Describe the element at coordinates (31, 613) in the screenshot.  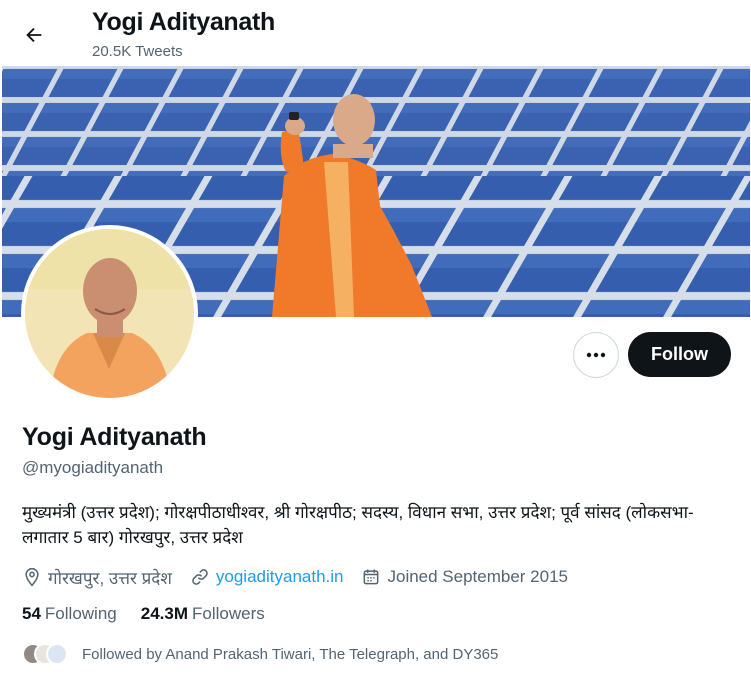
I see `following-count: 54` at that location.